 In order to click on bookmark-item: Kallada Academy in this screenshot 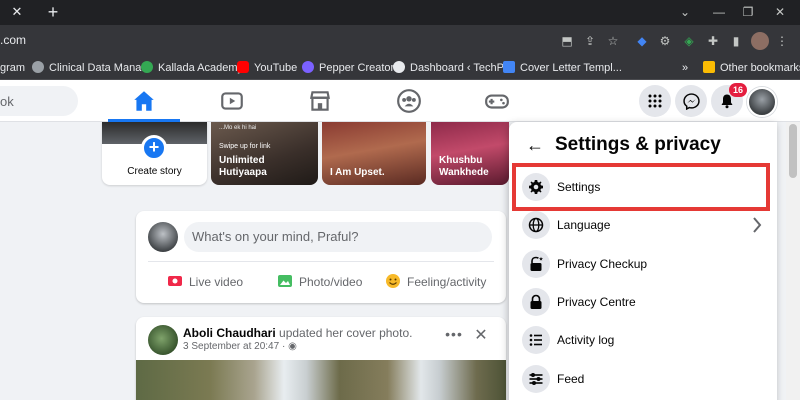, I will do `click(192, 68)`.